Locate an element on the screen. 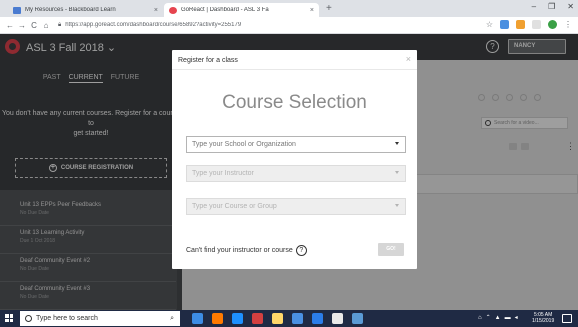 Image resolution: width=578 pixels, height=327 pixels. extension-icons: ☆ ⋮ is located at coordinates (529, 24).